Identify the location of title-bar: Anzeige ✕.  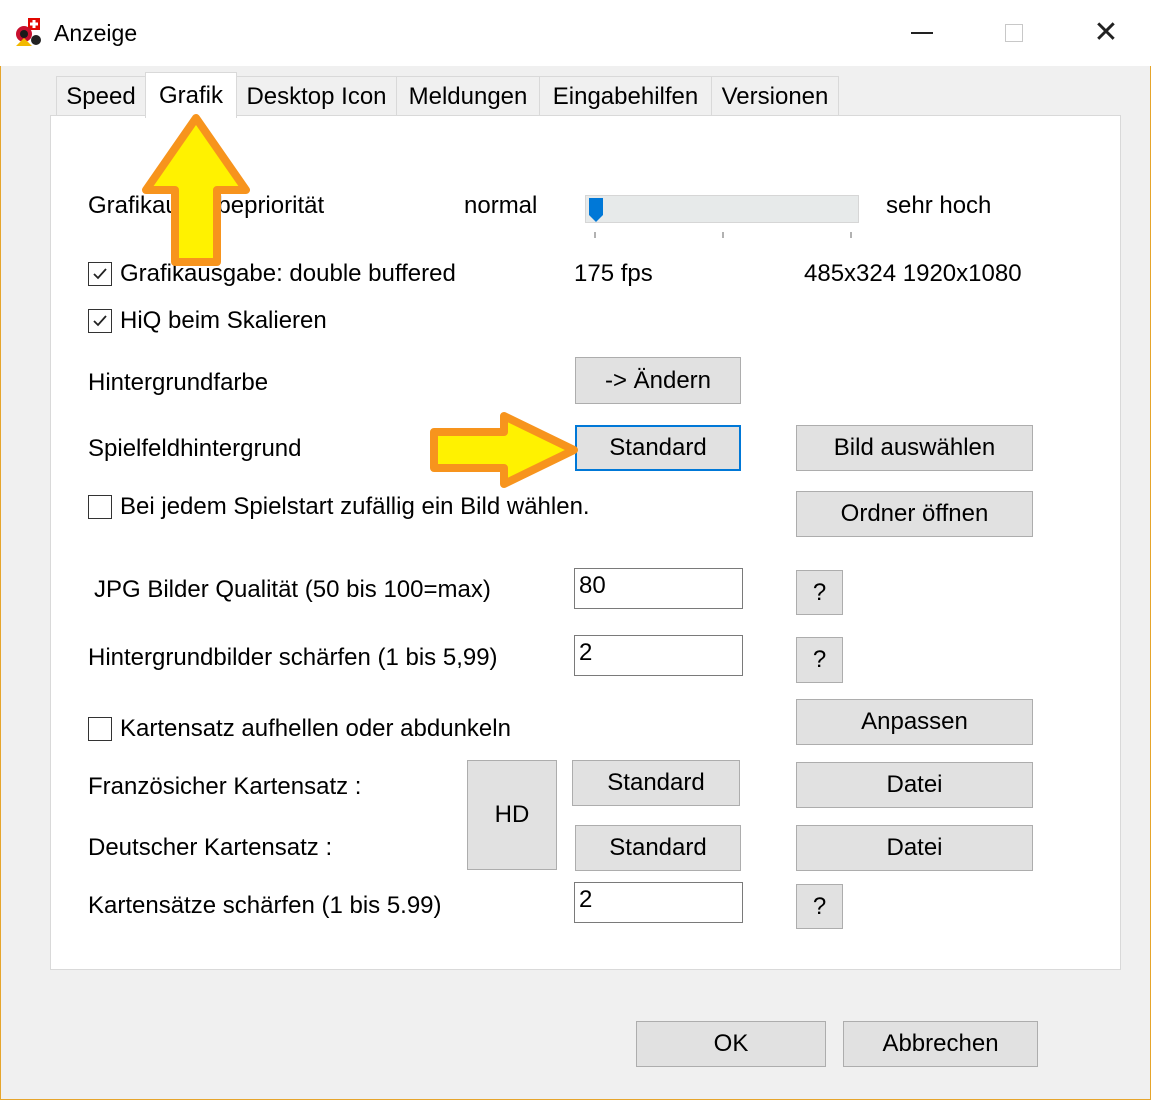
(575, 33).